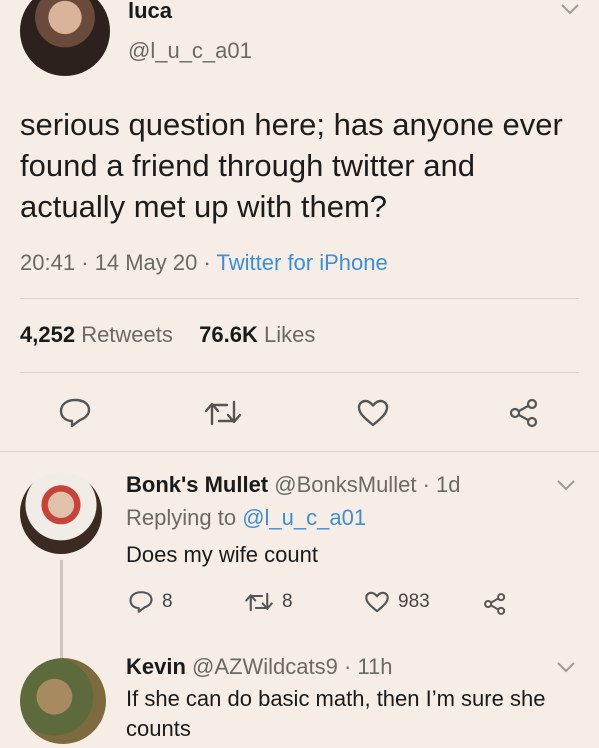  I want to click on tweet-date: 14 May 20, so click(146, 262).